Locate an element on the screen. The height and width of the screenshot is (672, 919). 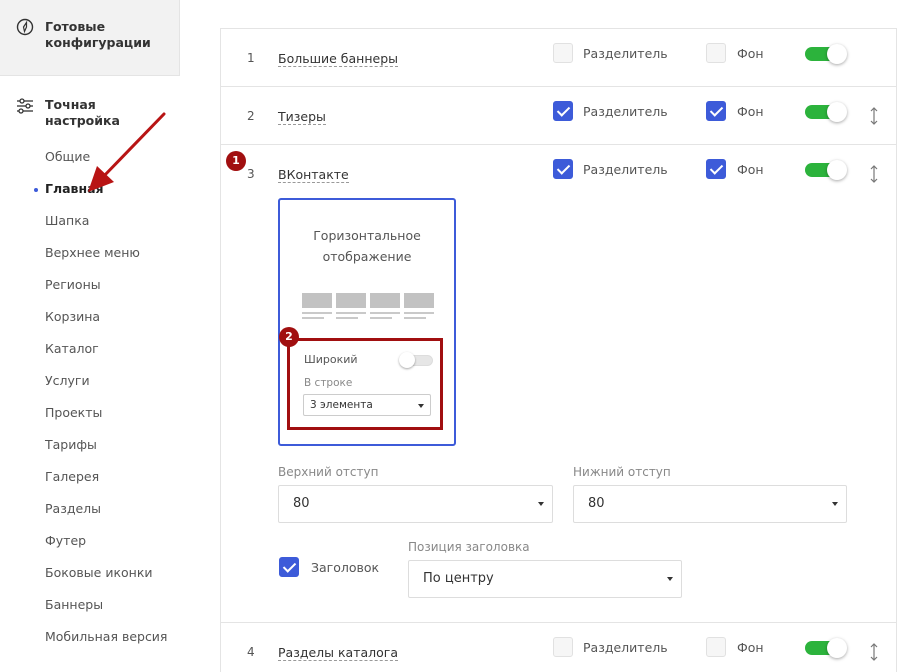
sidebar-item-top-menu: Верхнее меню is located at coordinates (90, 261).